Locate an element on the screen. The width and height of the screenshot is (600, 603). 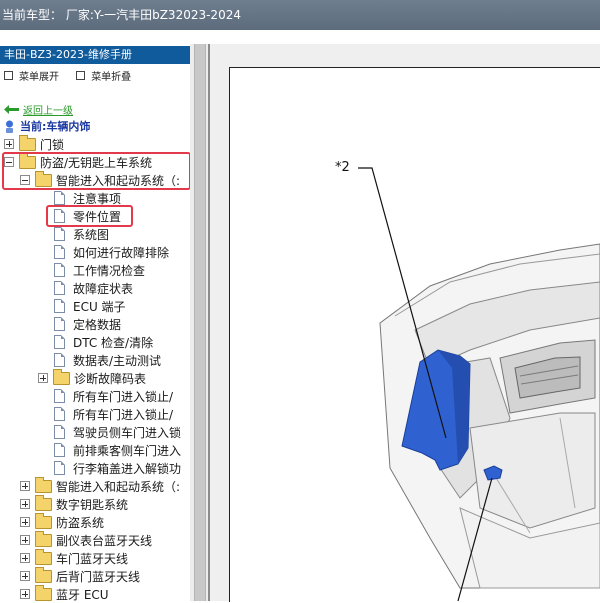
highlight-box-system is located at coordinates (96, 171).